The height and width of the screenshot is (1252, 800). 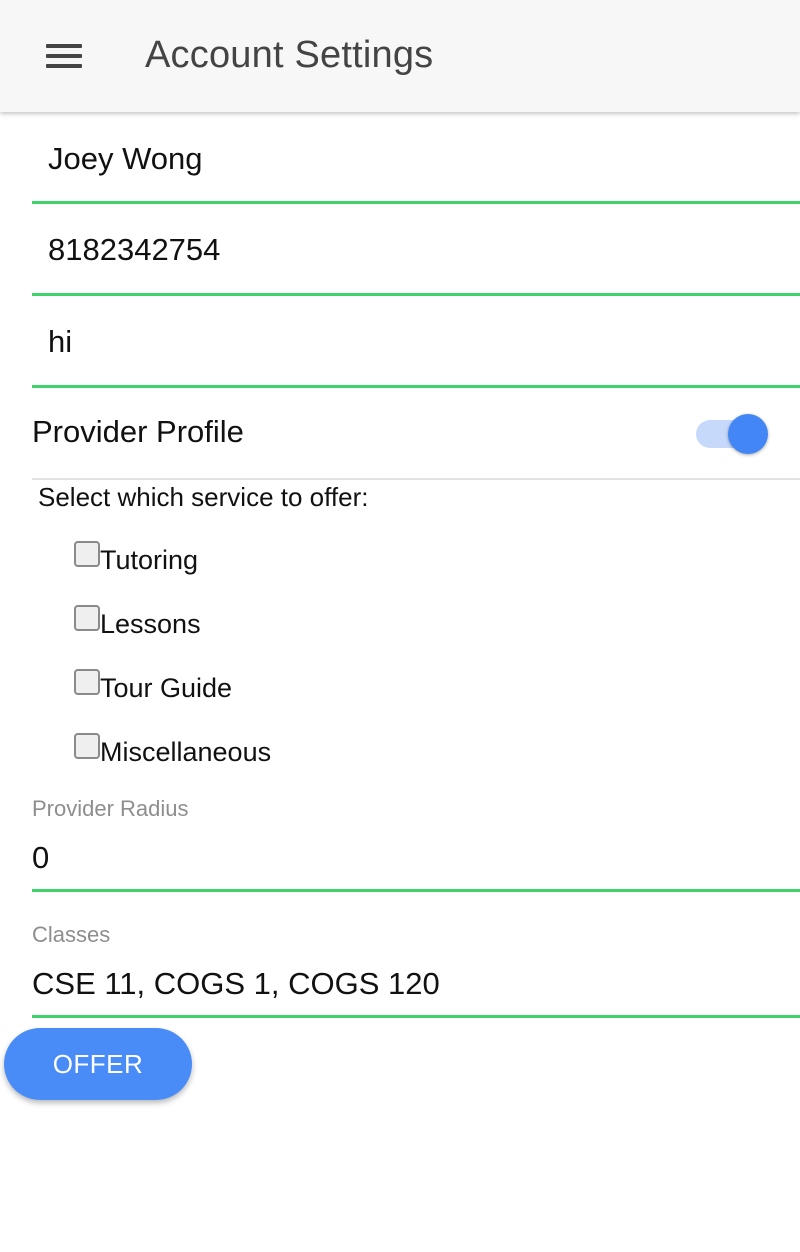 I want to click on provider-radius-container: Provider Radius, so click(x=416, y=846).